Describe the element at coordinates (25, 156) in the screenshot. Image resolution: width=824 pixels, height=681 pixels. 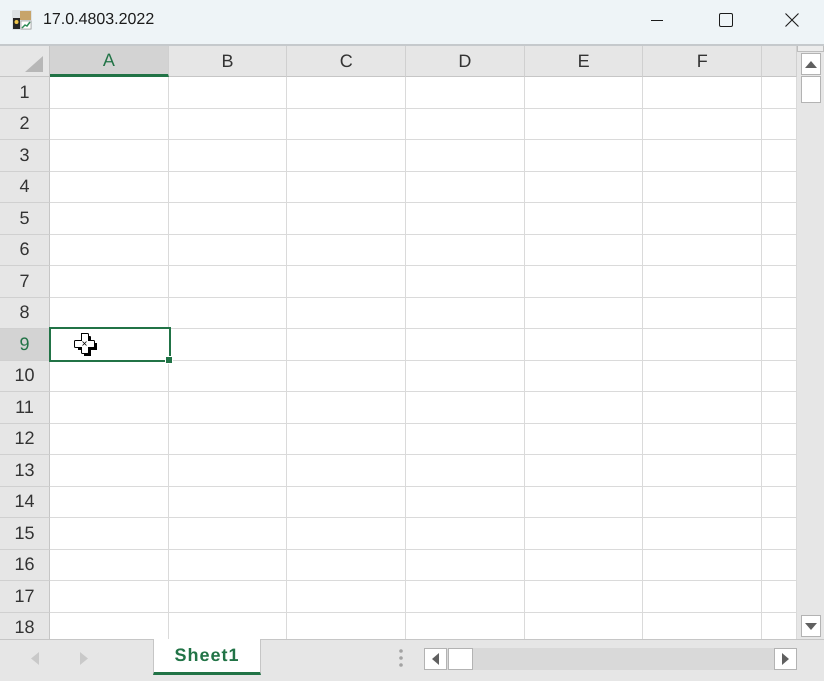
I see `row-header: 3` at that location.